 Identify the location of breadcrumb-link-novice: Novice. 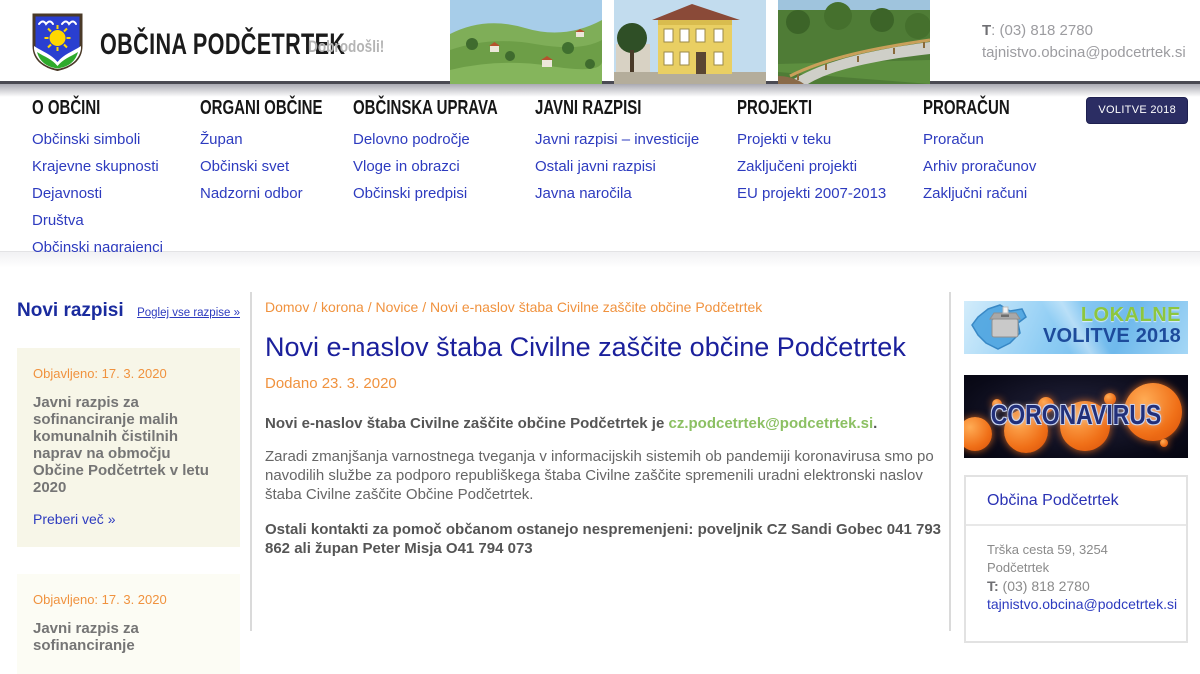
(397, 307).